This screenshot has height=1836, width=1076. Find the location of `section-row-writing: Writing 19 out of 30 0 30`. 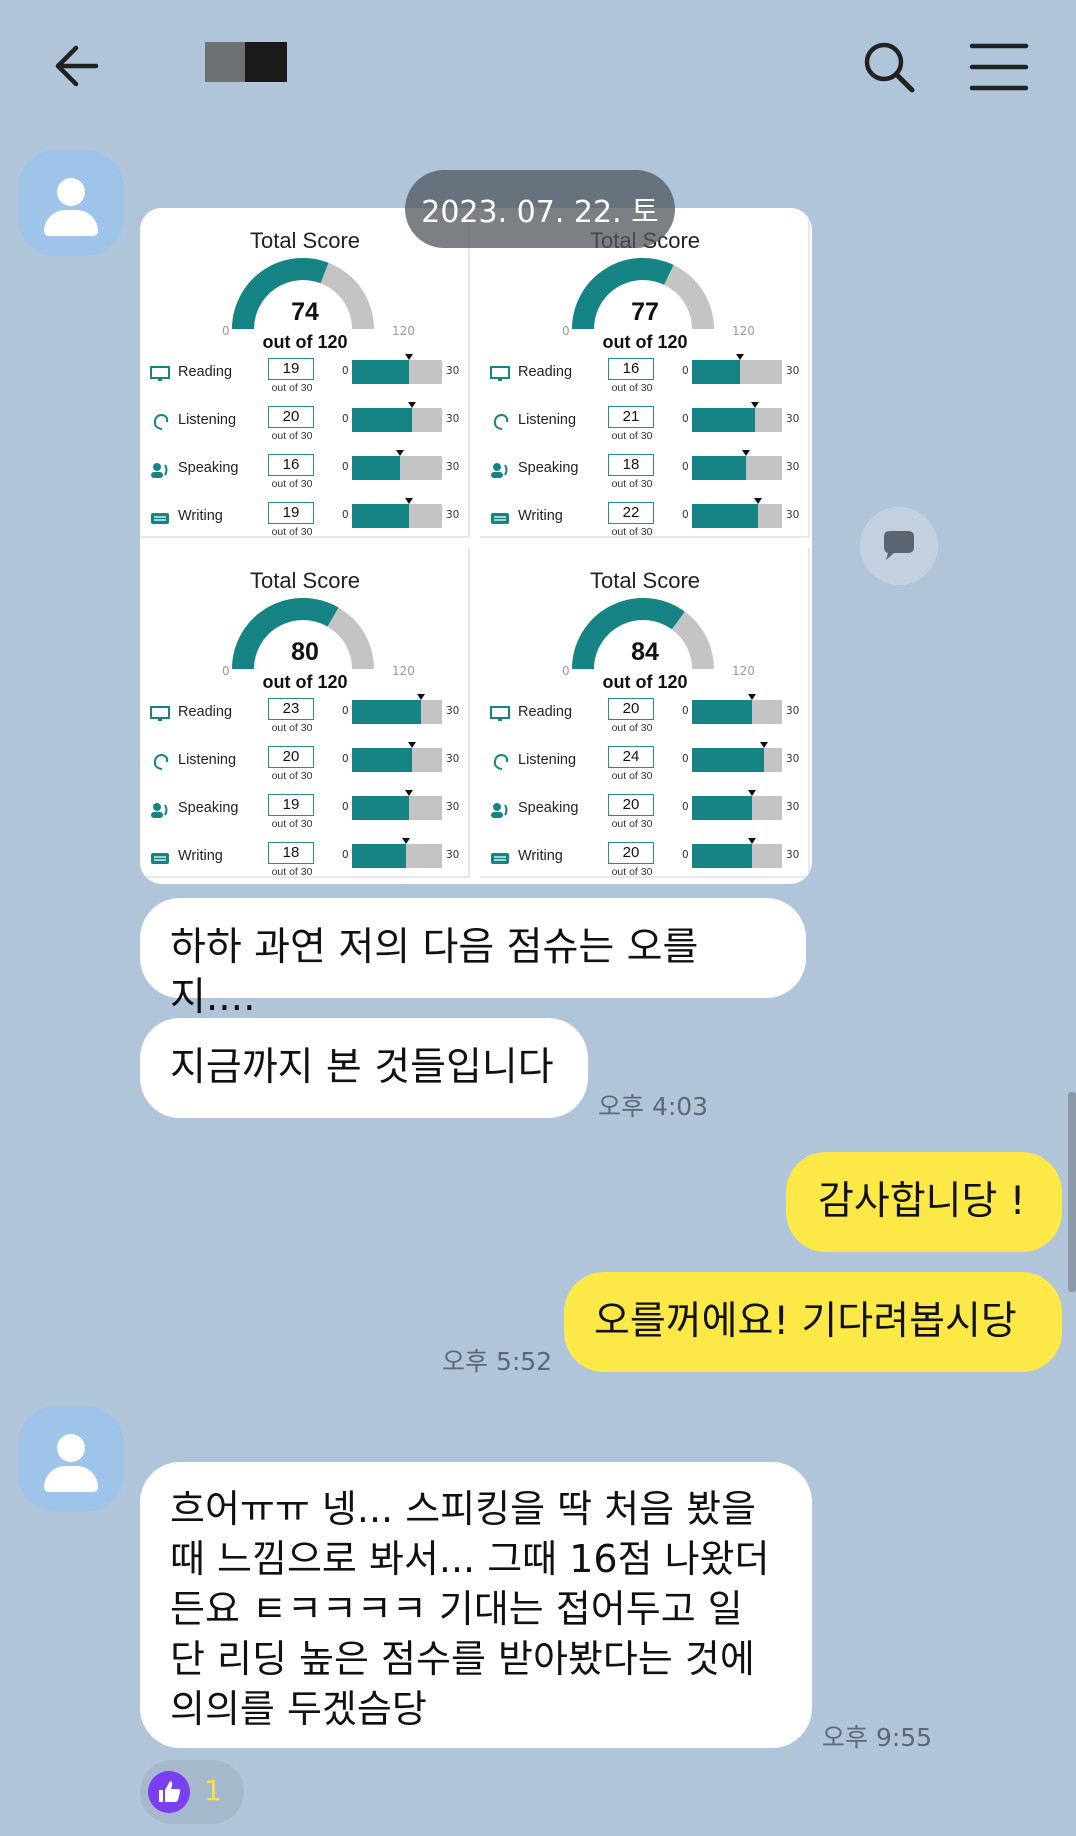

section-row-writing: Writing 19 out of 30 0 30 is located at coordinates (306, 521).